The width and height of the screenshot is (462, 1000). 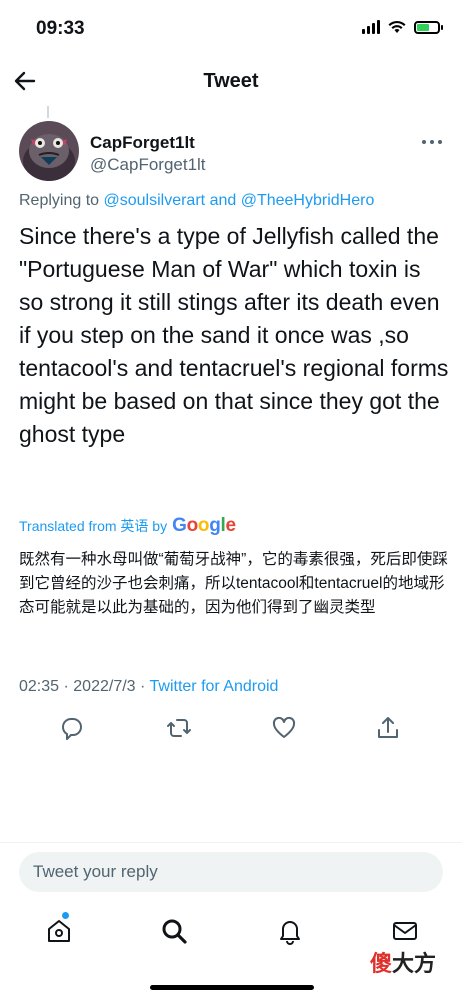 I want to click on tweet-meta: 02:35 · 2022/7/3 · Twitter for Android, so click(x=148, y=687).